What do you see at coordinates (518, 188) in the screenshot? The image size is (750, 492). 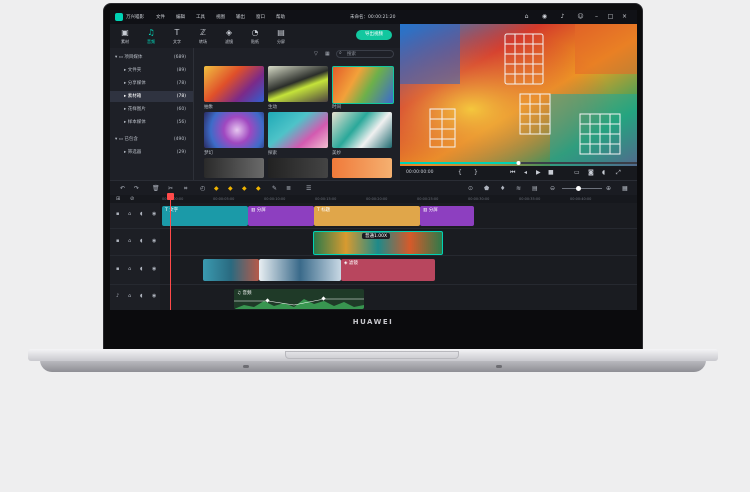 I see `voiceover-icon: ≋` at bounding box center [518, 188].